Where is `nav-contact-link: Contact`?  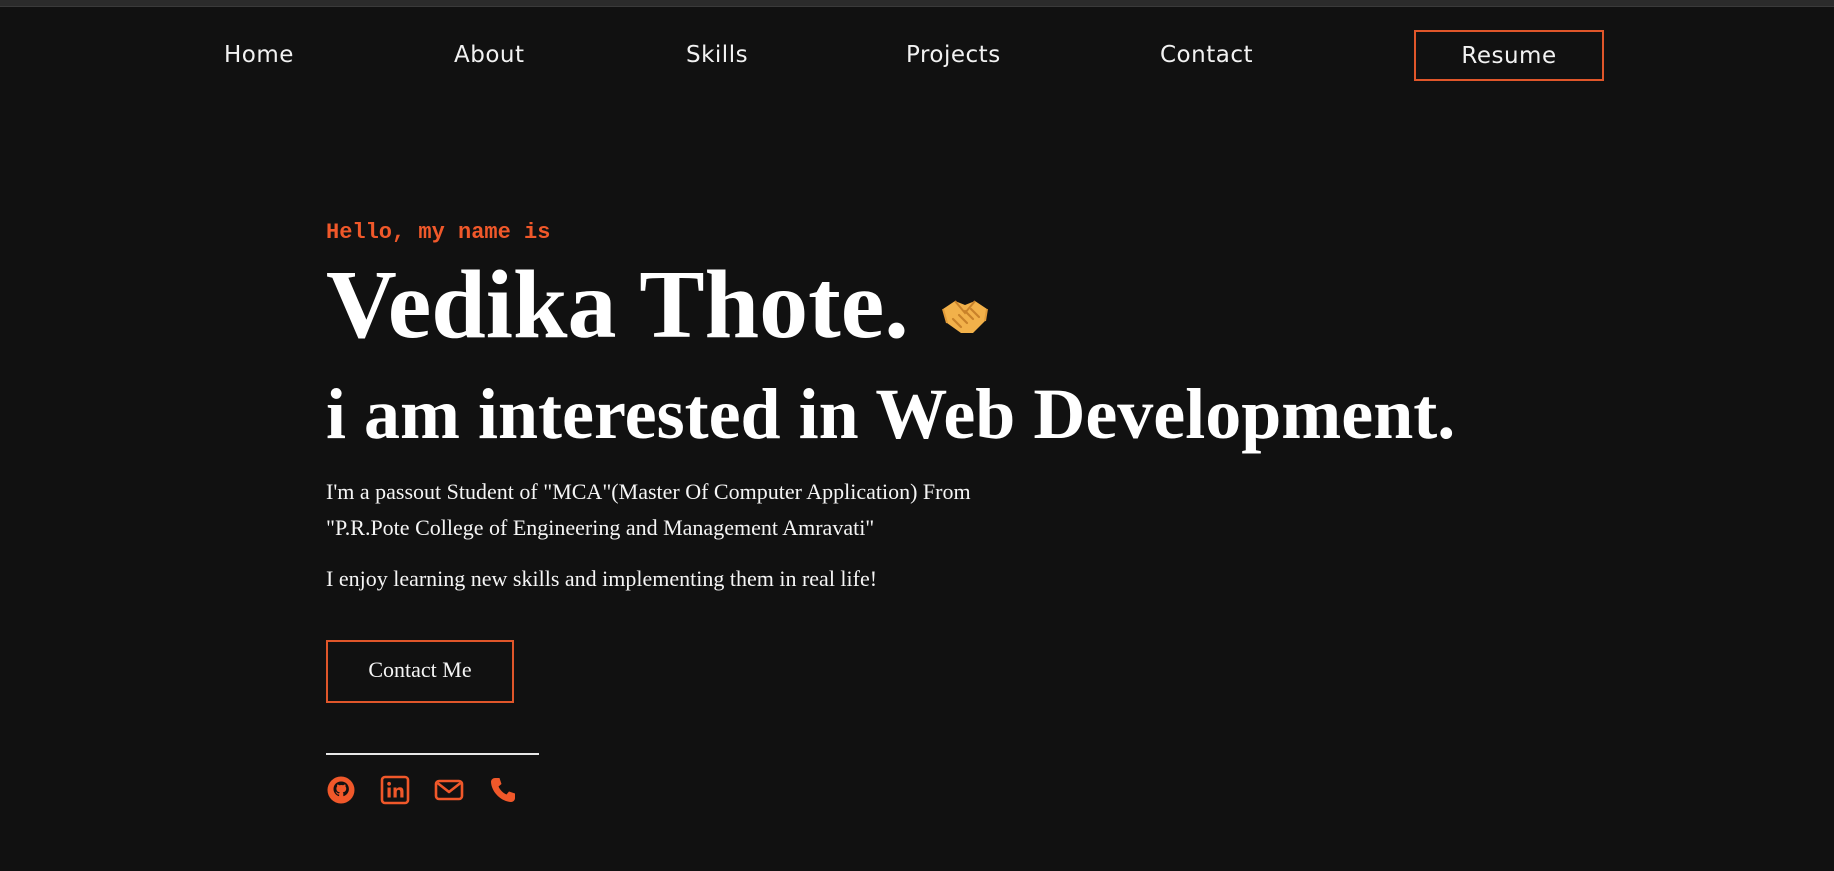 nav-contact-link: Contact is located at coordinates (1206, 55).